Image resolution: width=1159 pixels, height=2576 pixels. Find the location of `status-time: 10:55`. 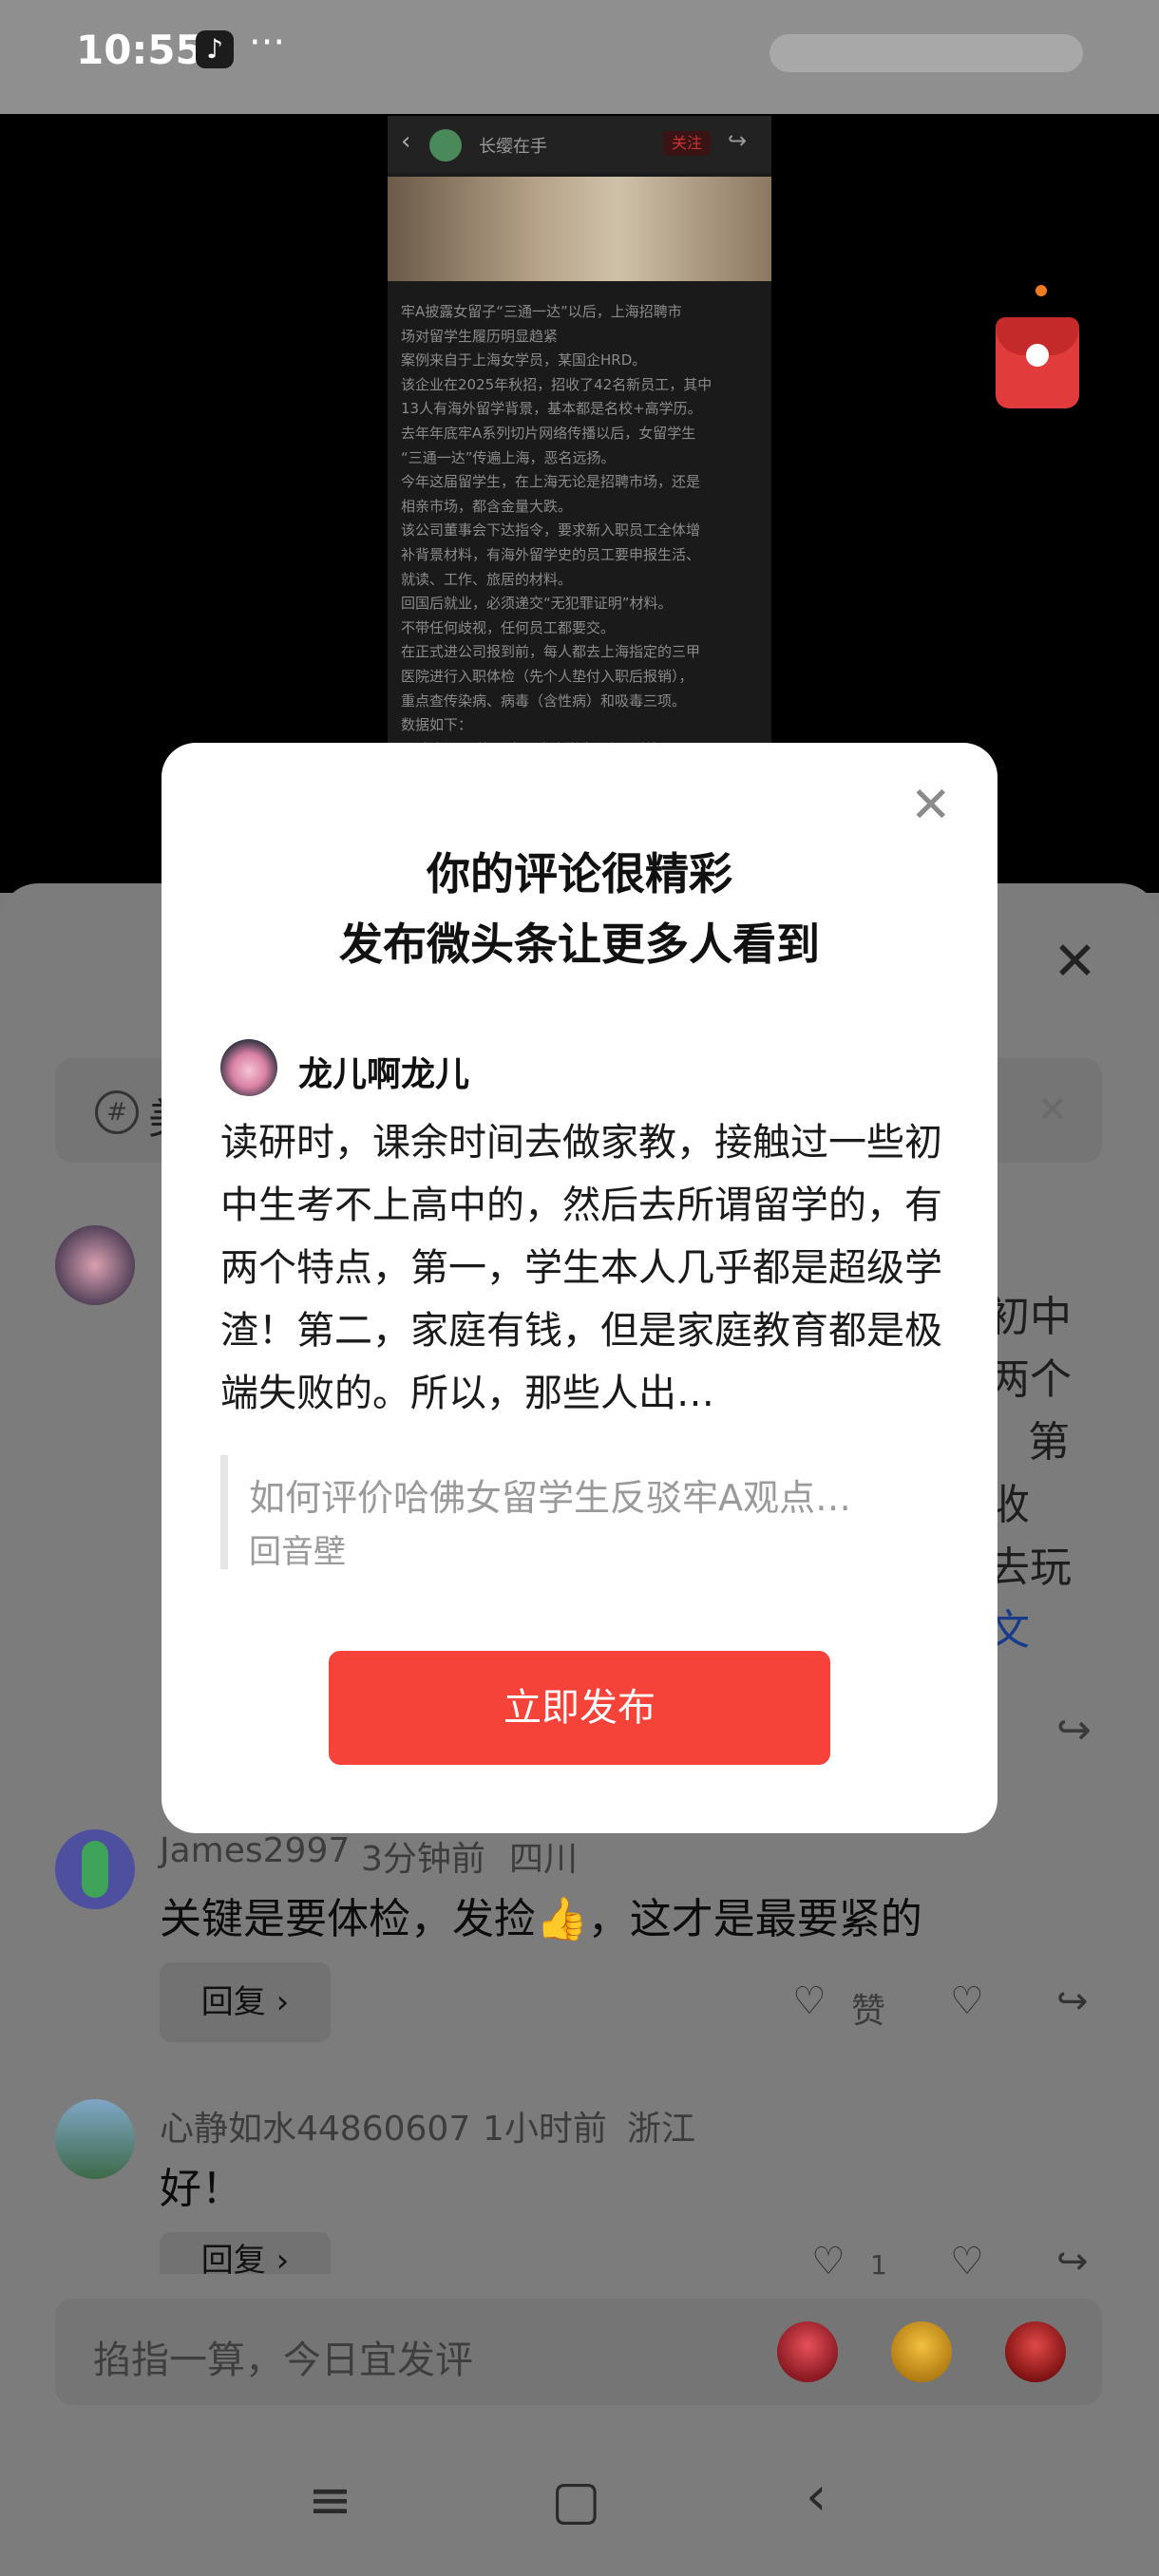

status-time: 10:55 is located at coordinates (139, 50).